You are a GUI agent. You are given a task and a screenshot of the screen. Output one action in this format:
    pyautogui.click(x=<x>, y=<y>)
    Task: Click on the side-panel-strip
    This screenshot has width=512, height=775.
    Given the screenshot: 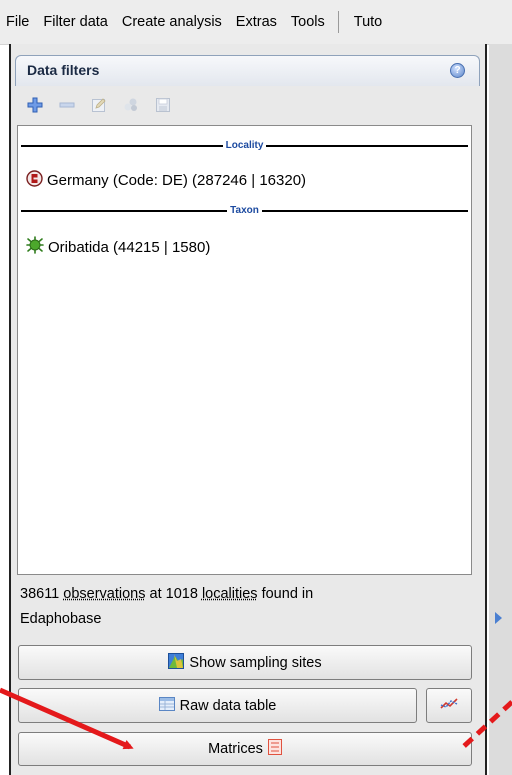 What is the action you would take?
    pyautogui.click(x=500, y=409)
    